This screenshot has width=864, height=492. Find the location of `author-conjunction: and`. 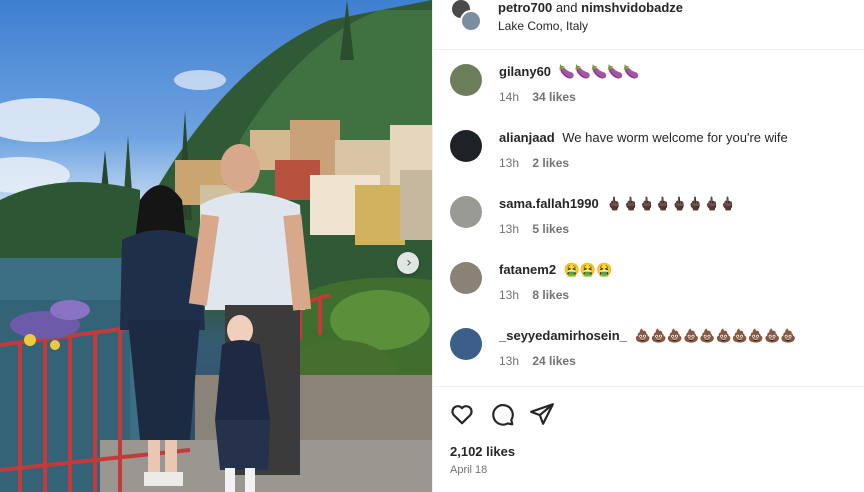

author-conjunction: and is located at coordinates (566, 7).